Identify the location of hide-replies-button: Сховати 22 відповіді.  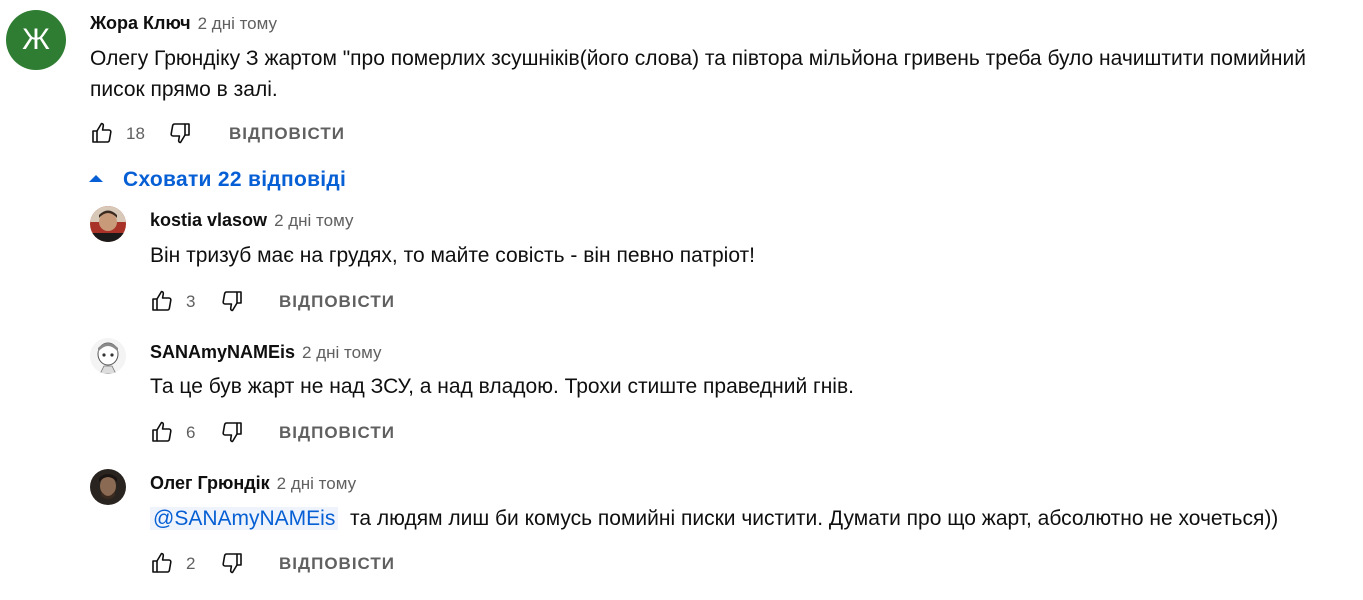
(222, 181).